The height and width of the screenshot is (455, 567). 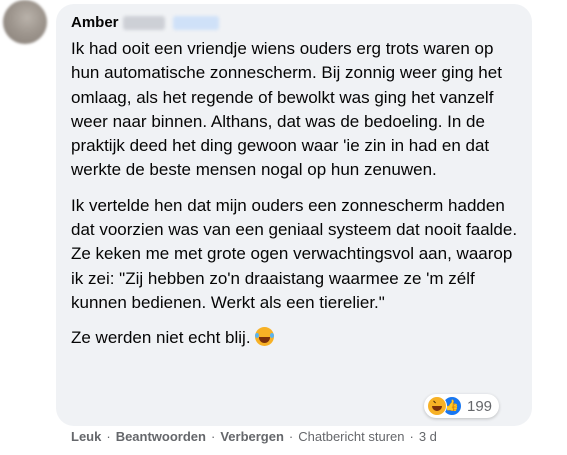 What do you see at coordinates (95, 23) in the screenshot?
I see `author-name: Amber` at bounding box center [95, 23].